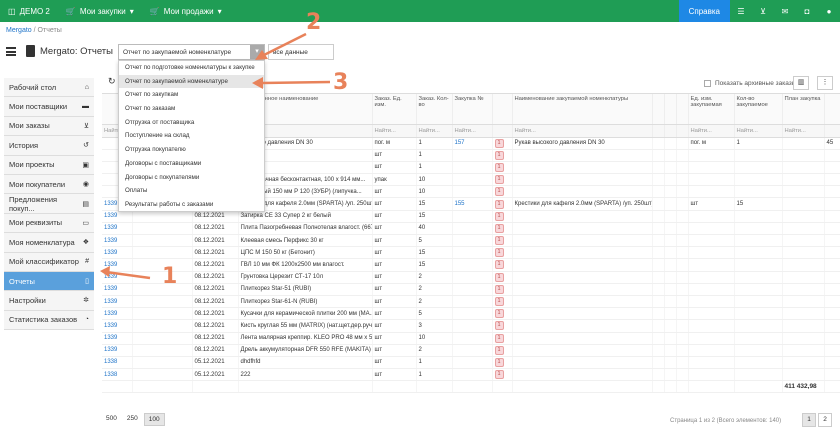 This screenshot has height=431, width=840. I want to click on table-cell: 1, so click(502, 168).